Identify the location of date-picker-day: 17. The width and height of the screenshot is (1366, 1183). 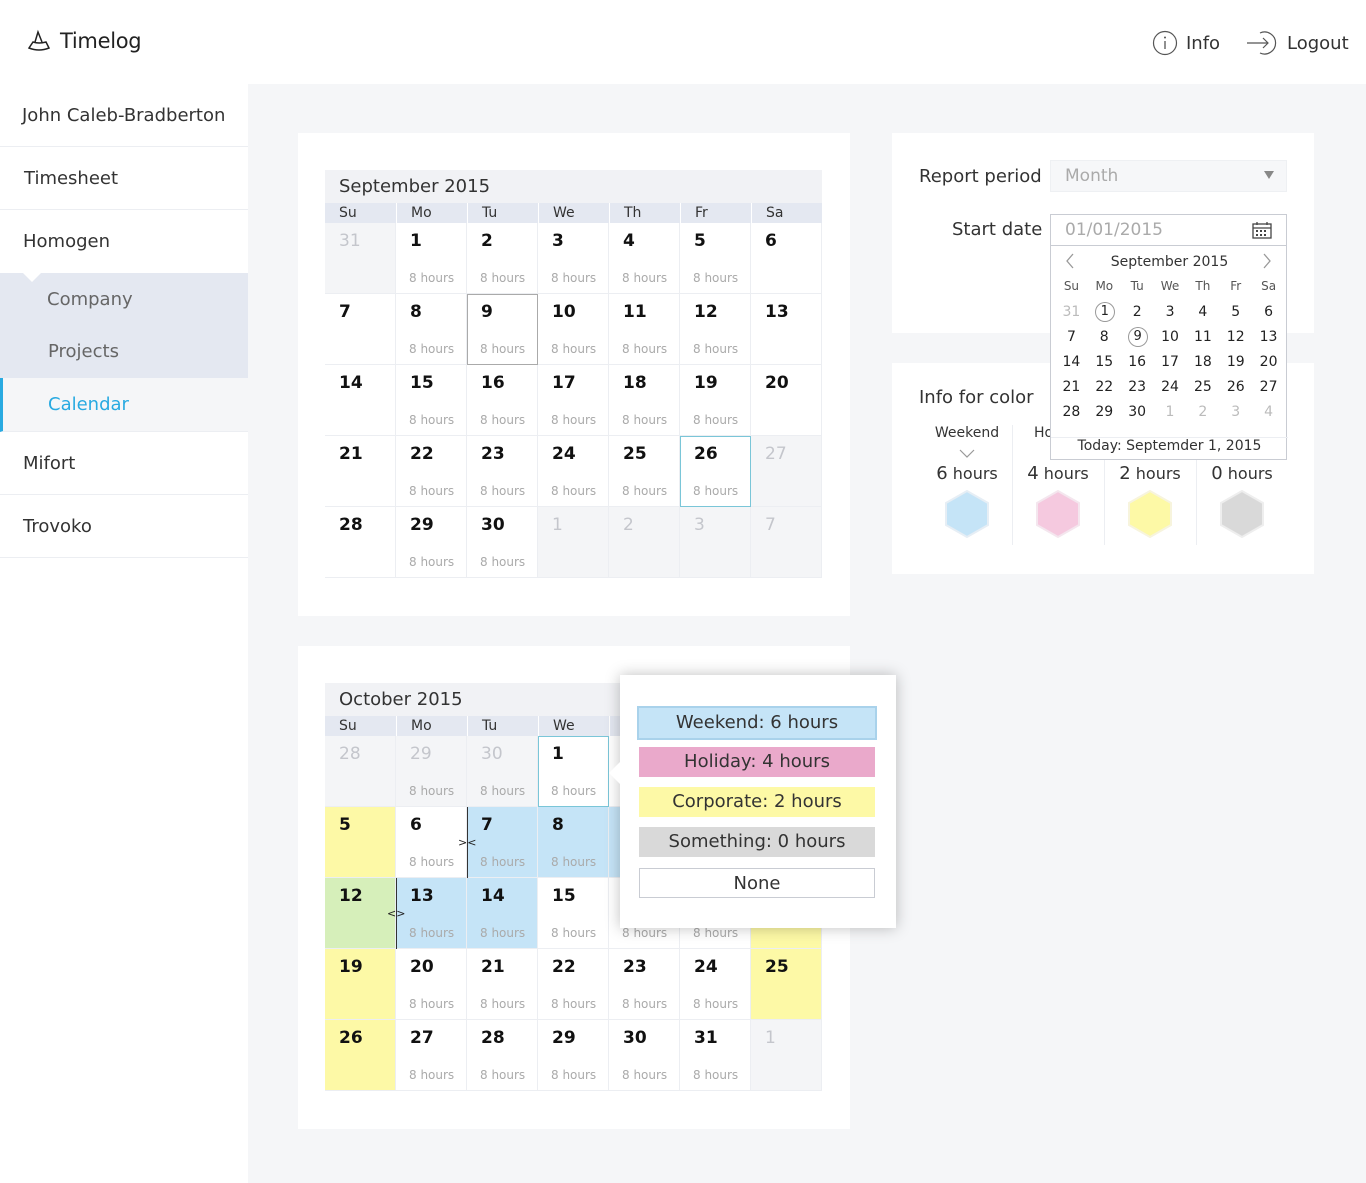
(1170, 362).